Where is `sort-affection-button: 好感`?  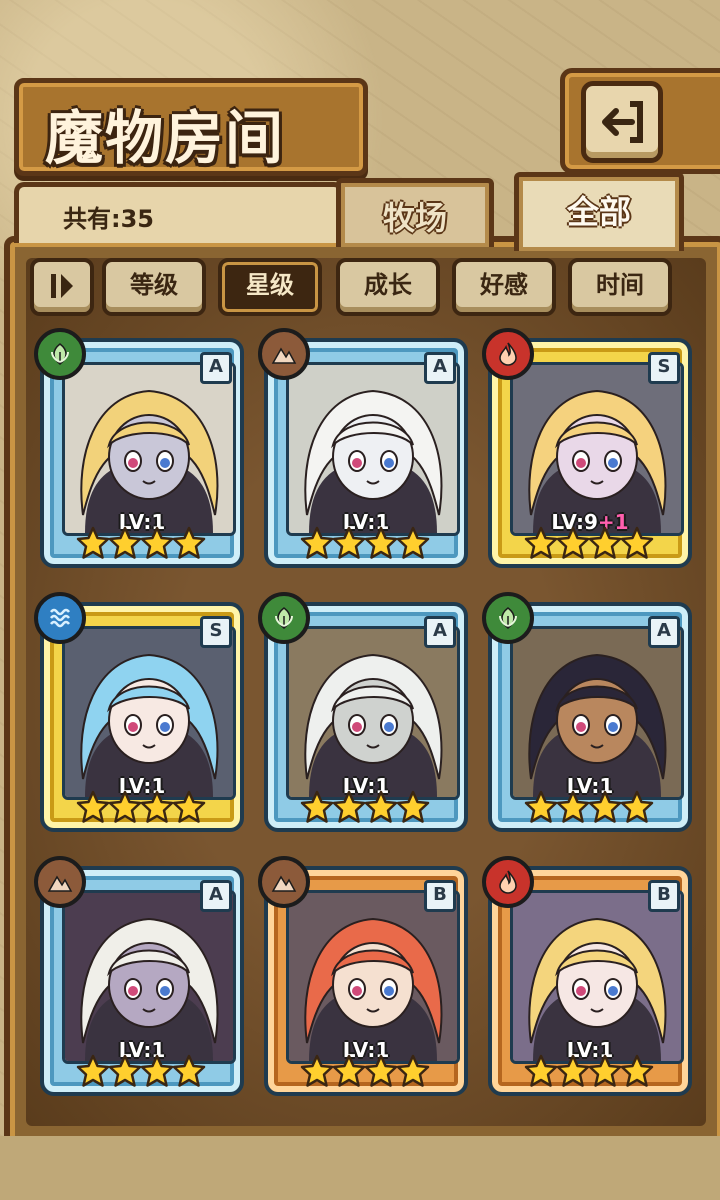
sort-affection-button: 好感 is located at coordinates (504, 287).